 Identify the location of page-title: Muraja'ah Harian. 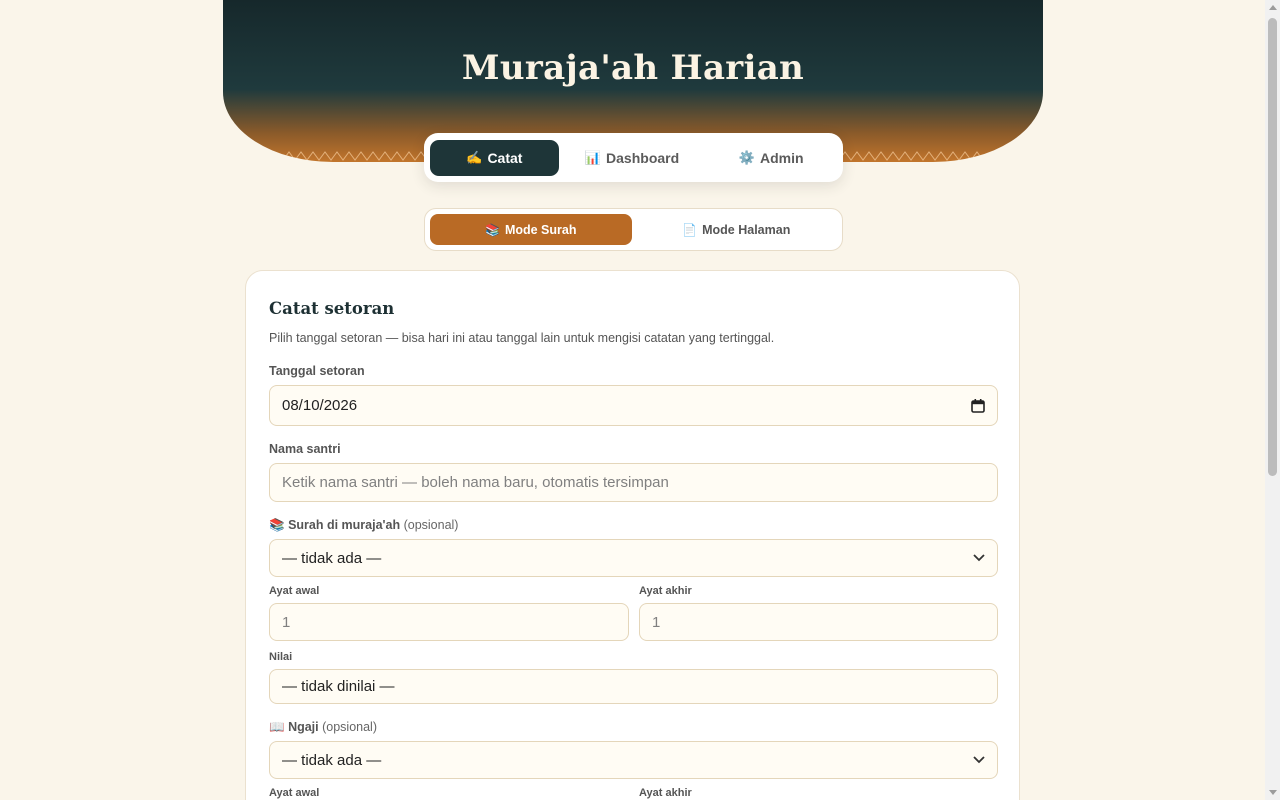
(633, 68).